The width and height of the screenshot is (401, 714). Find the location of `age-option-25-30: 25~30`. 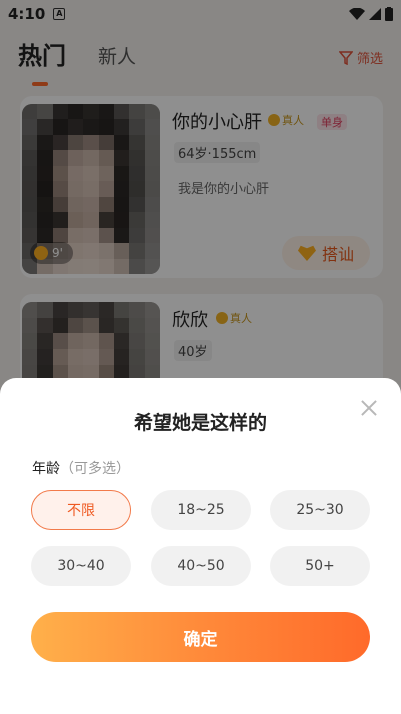

age-option-25-30: 25~30 is located at coordinates (320, 510).